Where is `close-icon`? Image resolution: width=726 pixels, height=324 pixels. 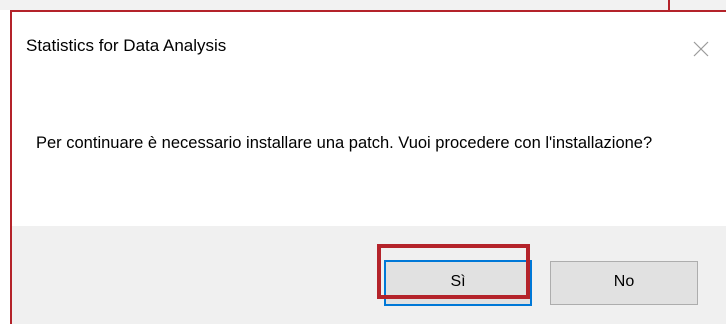 close-icon is located at coordinates (701, 49).